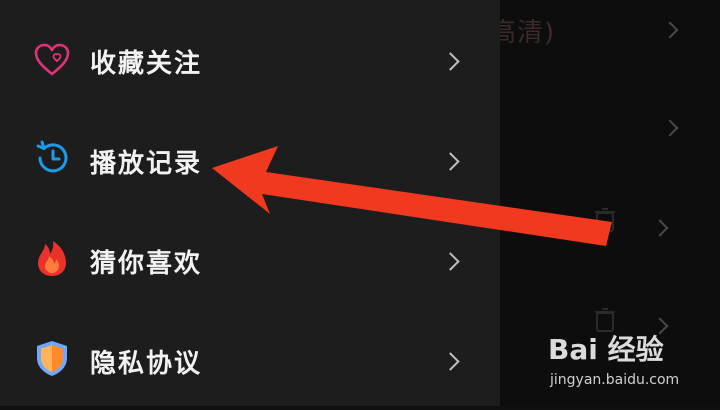 Image resolution: width=720 pixels, height=410 pixels. What do you see at coordinates (146, 364) in the screenshot?
I see `menu-item-label: 隐私协议` at bounding box center [146, 364].